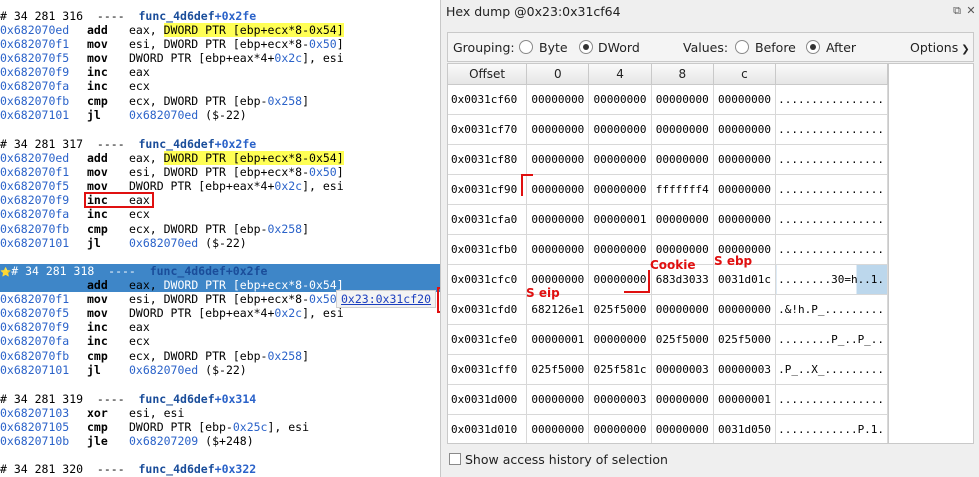  What do you see at coordinates (813, 47) in the screenshot?
I see `values-after-radio` at bounding box center [813, 47].